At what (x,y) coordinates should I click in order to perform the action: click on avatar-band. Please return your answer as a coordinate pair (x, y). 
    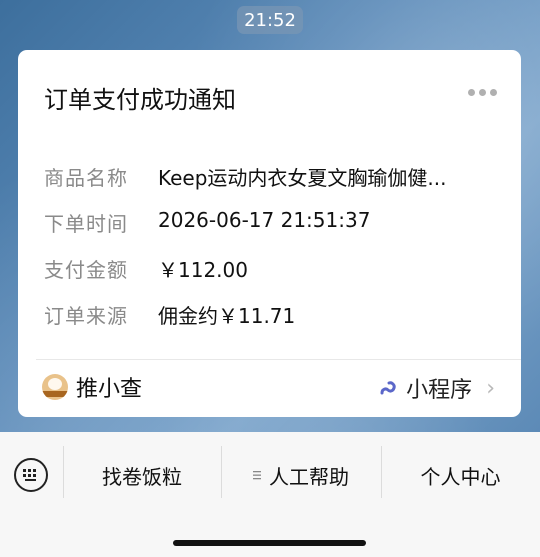
    Looking at the image, I should click on (55, 394).